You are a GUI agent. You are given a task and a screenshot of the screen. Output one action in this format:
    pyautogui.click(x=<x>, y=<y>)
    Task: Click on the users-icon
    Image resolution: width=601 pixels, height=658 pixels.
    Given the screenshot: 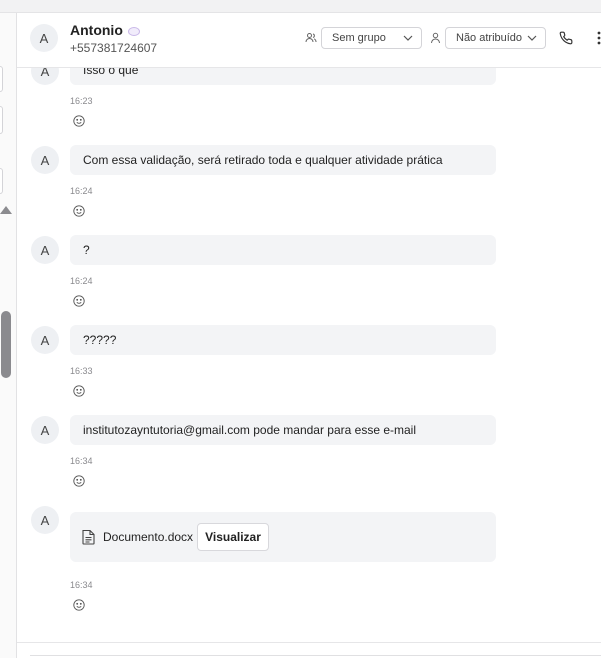 What is the action you would take?
    pyautogui.click(x=311, y=38)
    